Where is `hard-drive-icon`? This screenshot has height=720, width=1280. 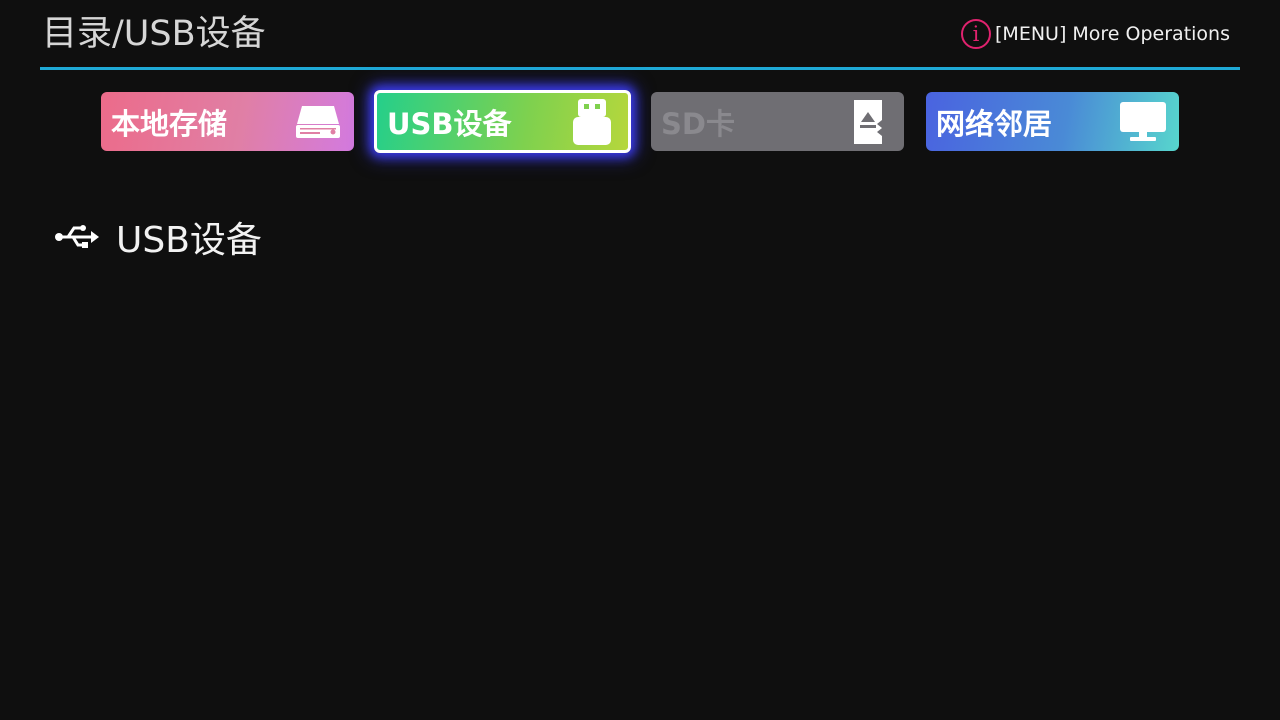
hard-drive-icon is located at coordinates (318, 122).